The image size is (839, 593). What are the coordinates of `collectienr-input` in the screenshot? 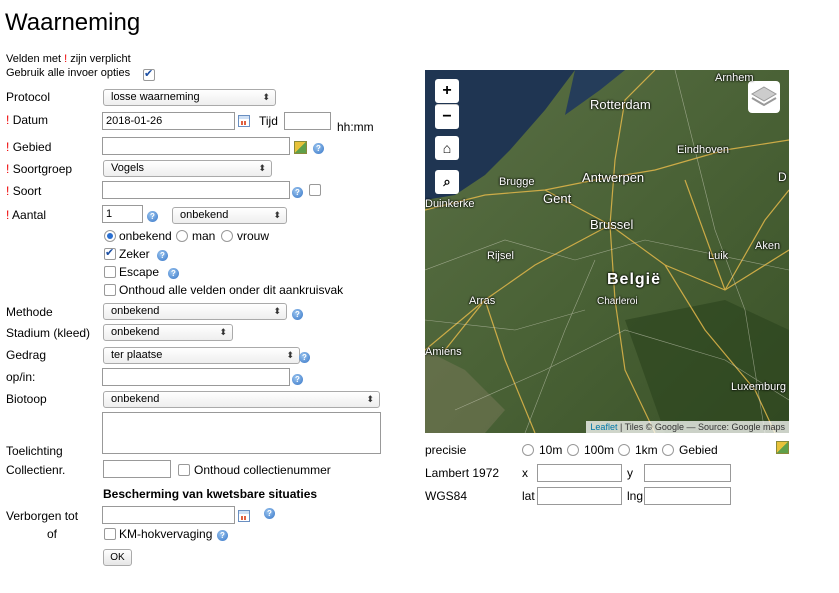 It's located at (137, 469).